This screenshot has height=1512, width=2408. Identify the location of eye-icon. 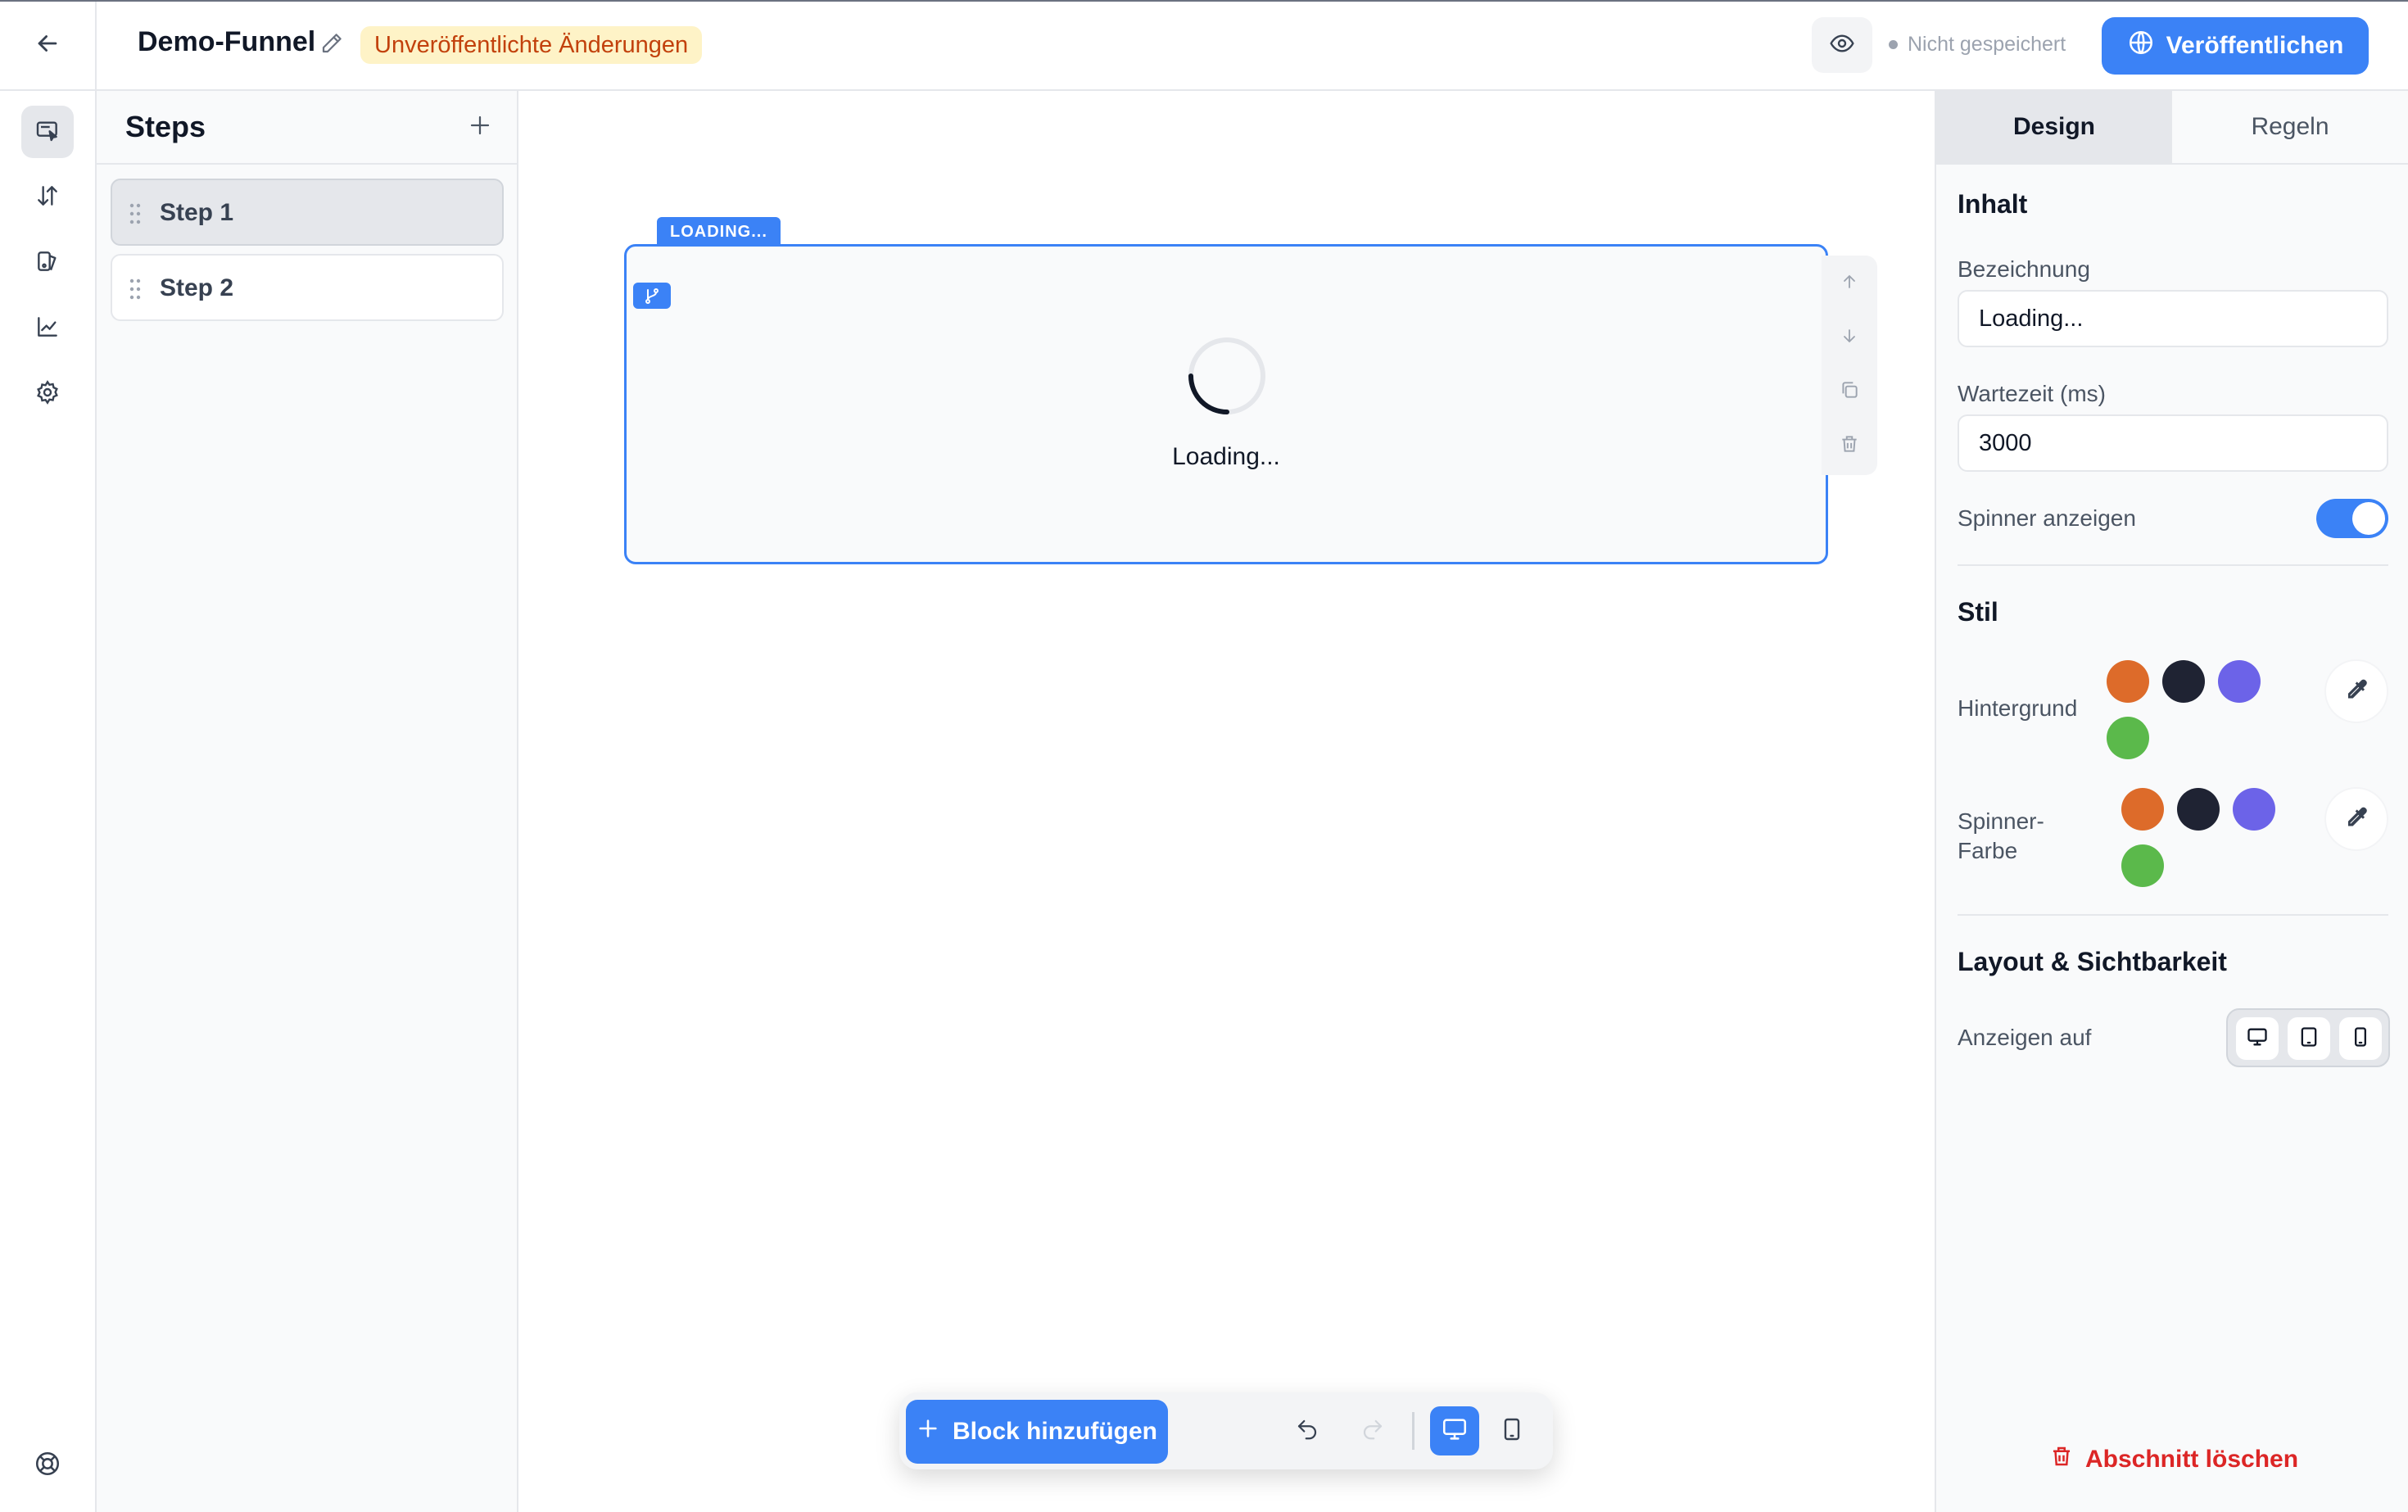
(1842, 45).